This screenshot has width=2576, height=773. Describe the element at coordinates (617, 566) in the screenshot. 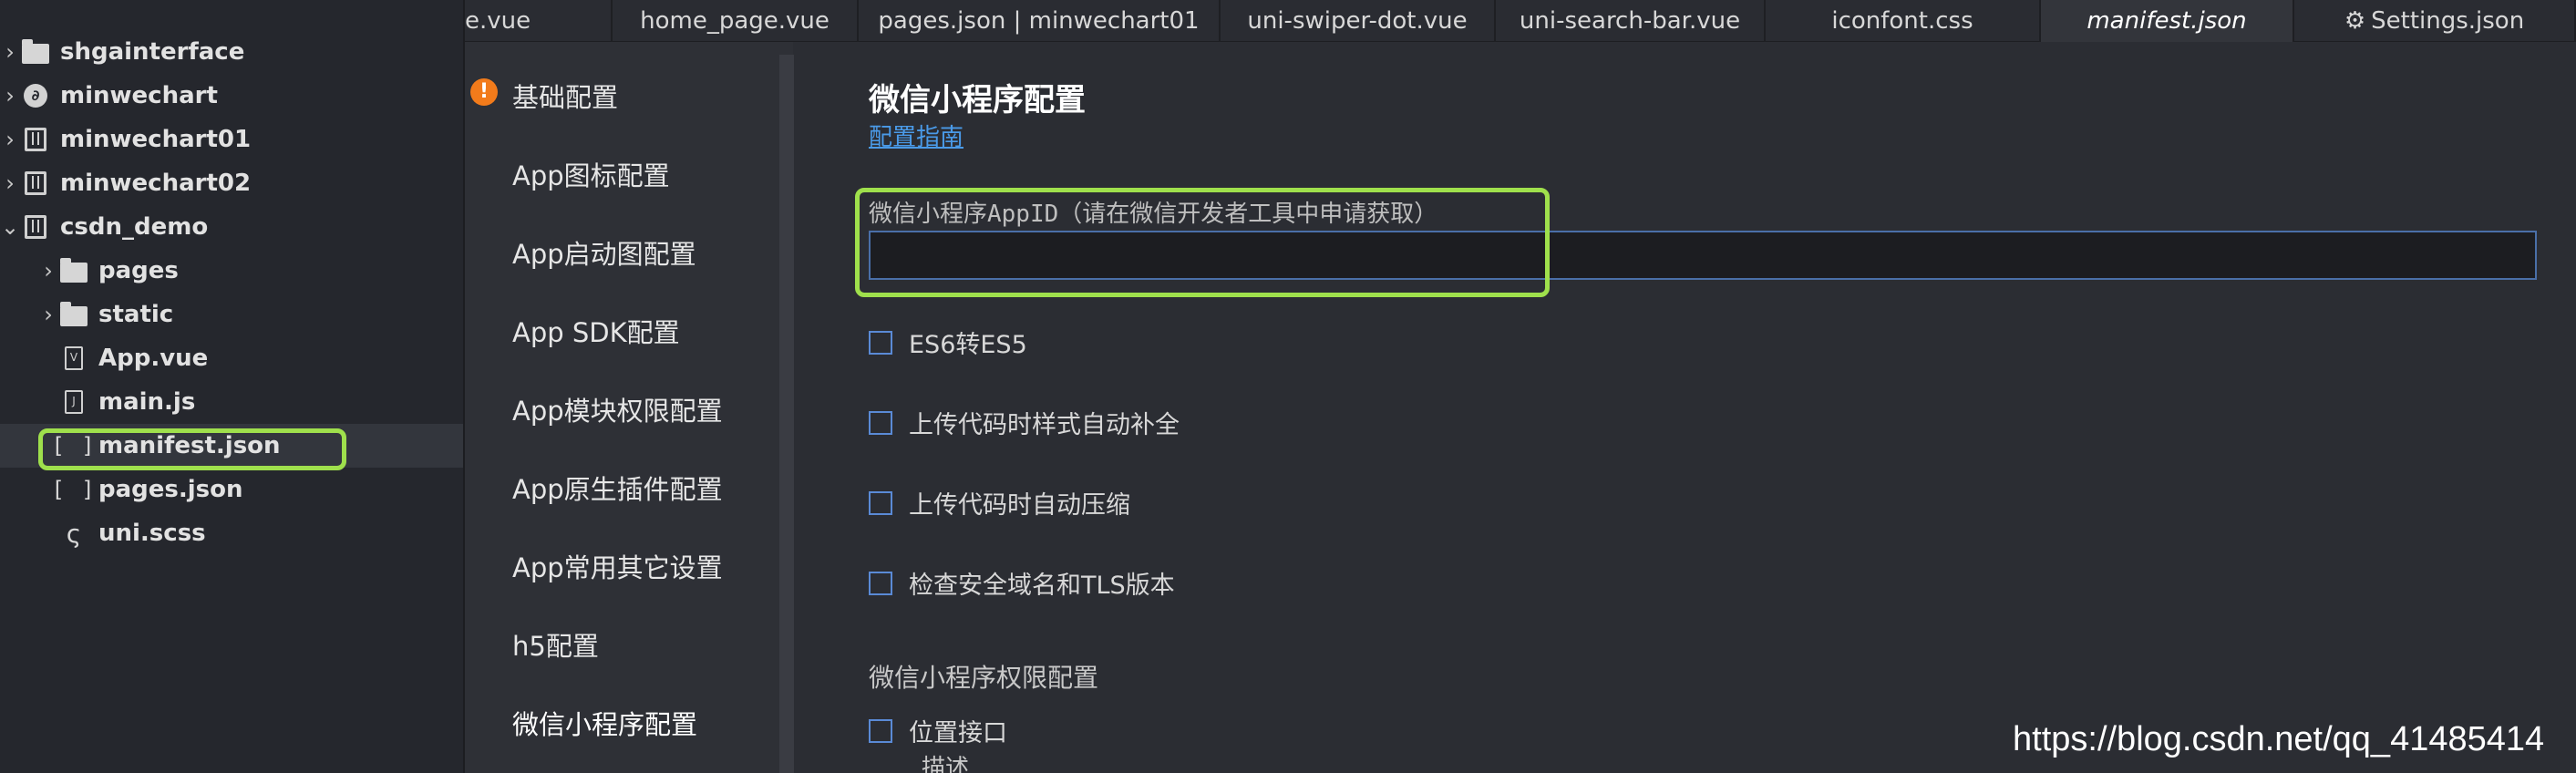

I see `nav-item-app-other-settings: App常用其它设置` at that location.